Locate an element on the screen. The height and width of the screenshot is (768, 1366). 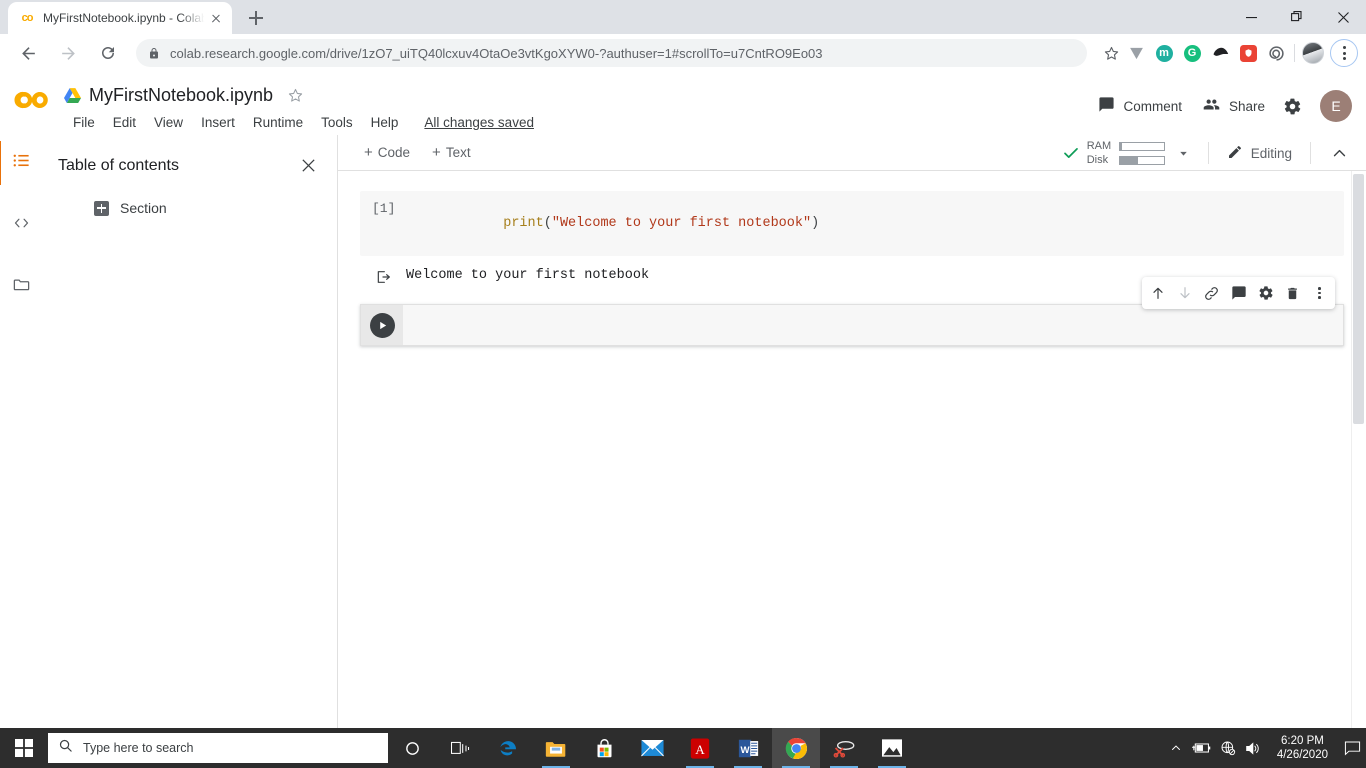
more-cell-actions-button is located at coordinates (1319, 293).